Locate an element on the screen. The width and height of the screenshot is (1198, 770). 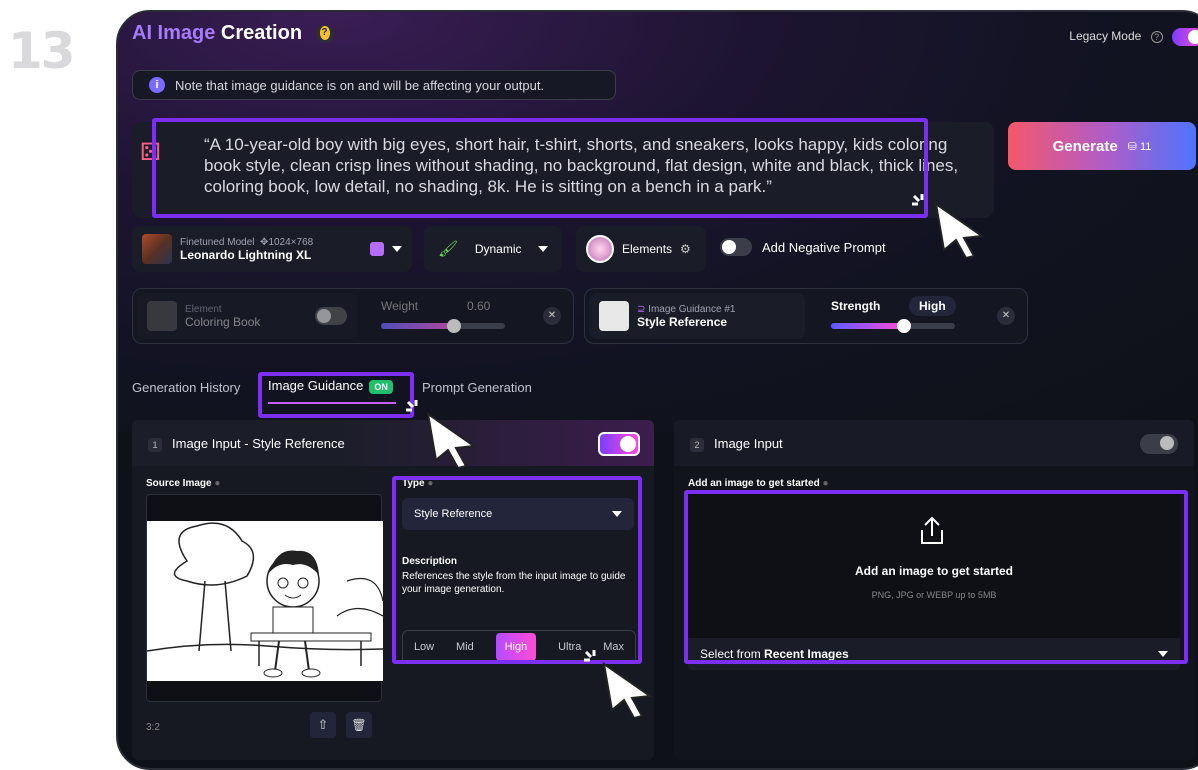
weight-label: Weight is located at coordinates (400, 306).